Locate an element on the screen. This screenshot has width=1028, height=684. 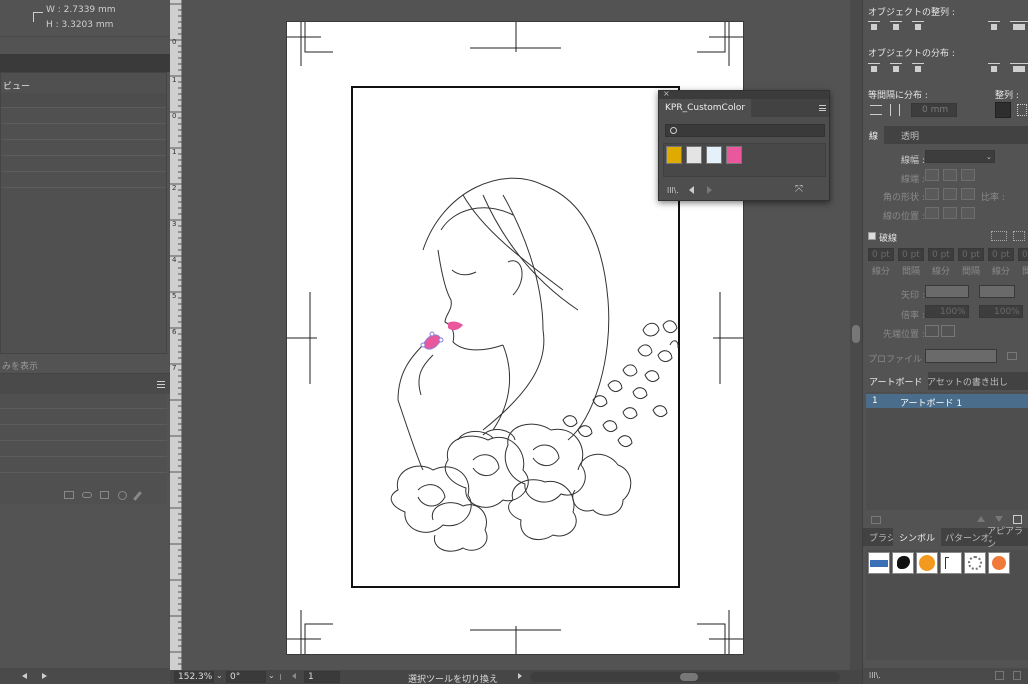
symbol-bracket is located at coordinates (951, 563).